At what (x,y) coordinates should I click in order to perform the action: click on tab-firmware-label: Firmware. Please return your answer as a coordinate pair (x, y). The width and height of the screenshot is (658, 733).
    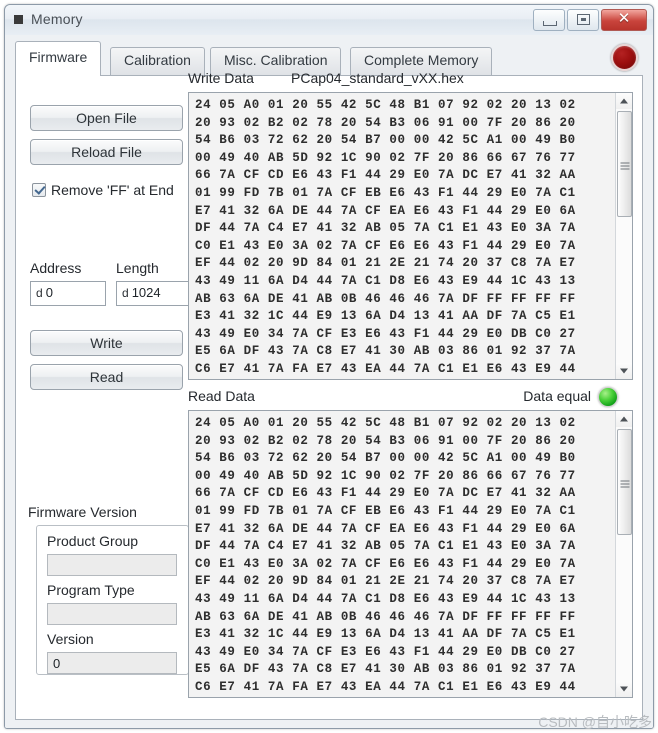
    Looking at the image, I should click on (58, 57).